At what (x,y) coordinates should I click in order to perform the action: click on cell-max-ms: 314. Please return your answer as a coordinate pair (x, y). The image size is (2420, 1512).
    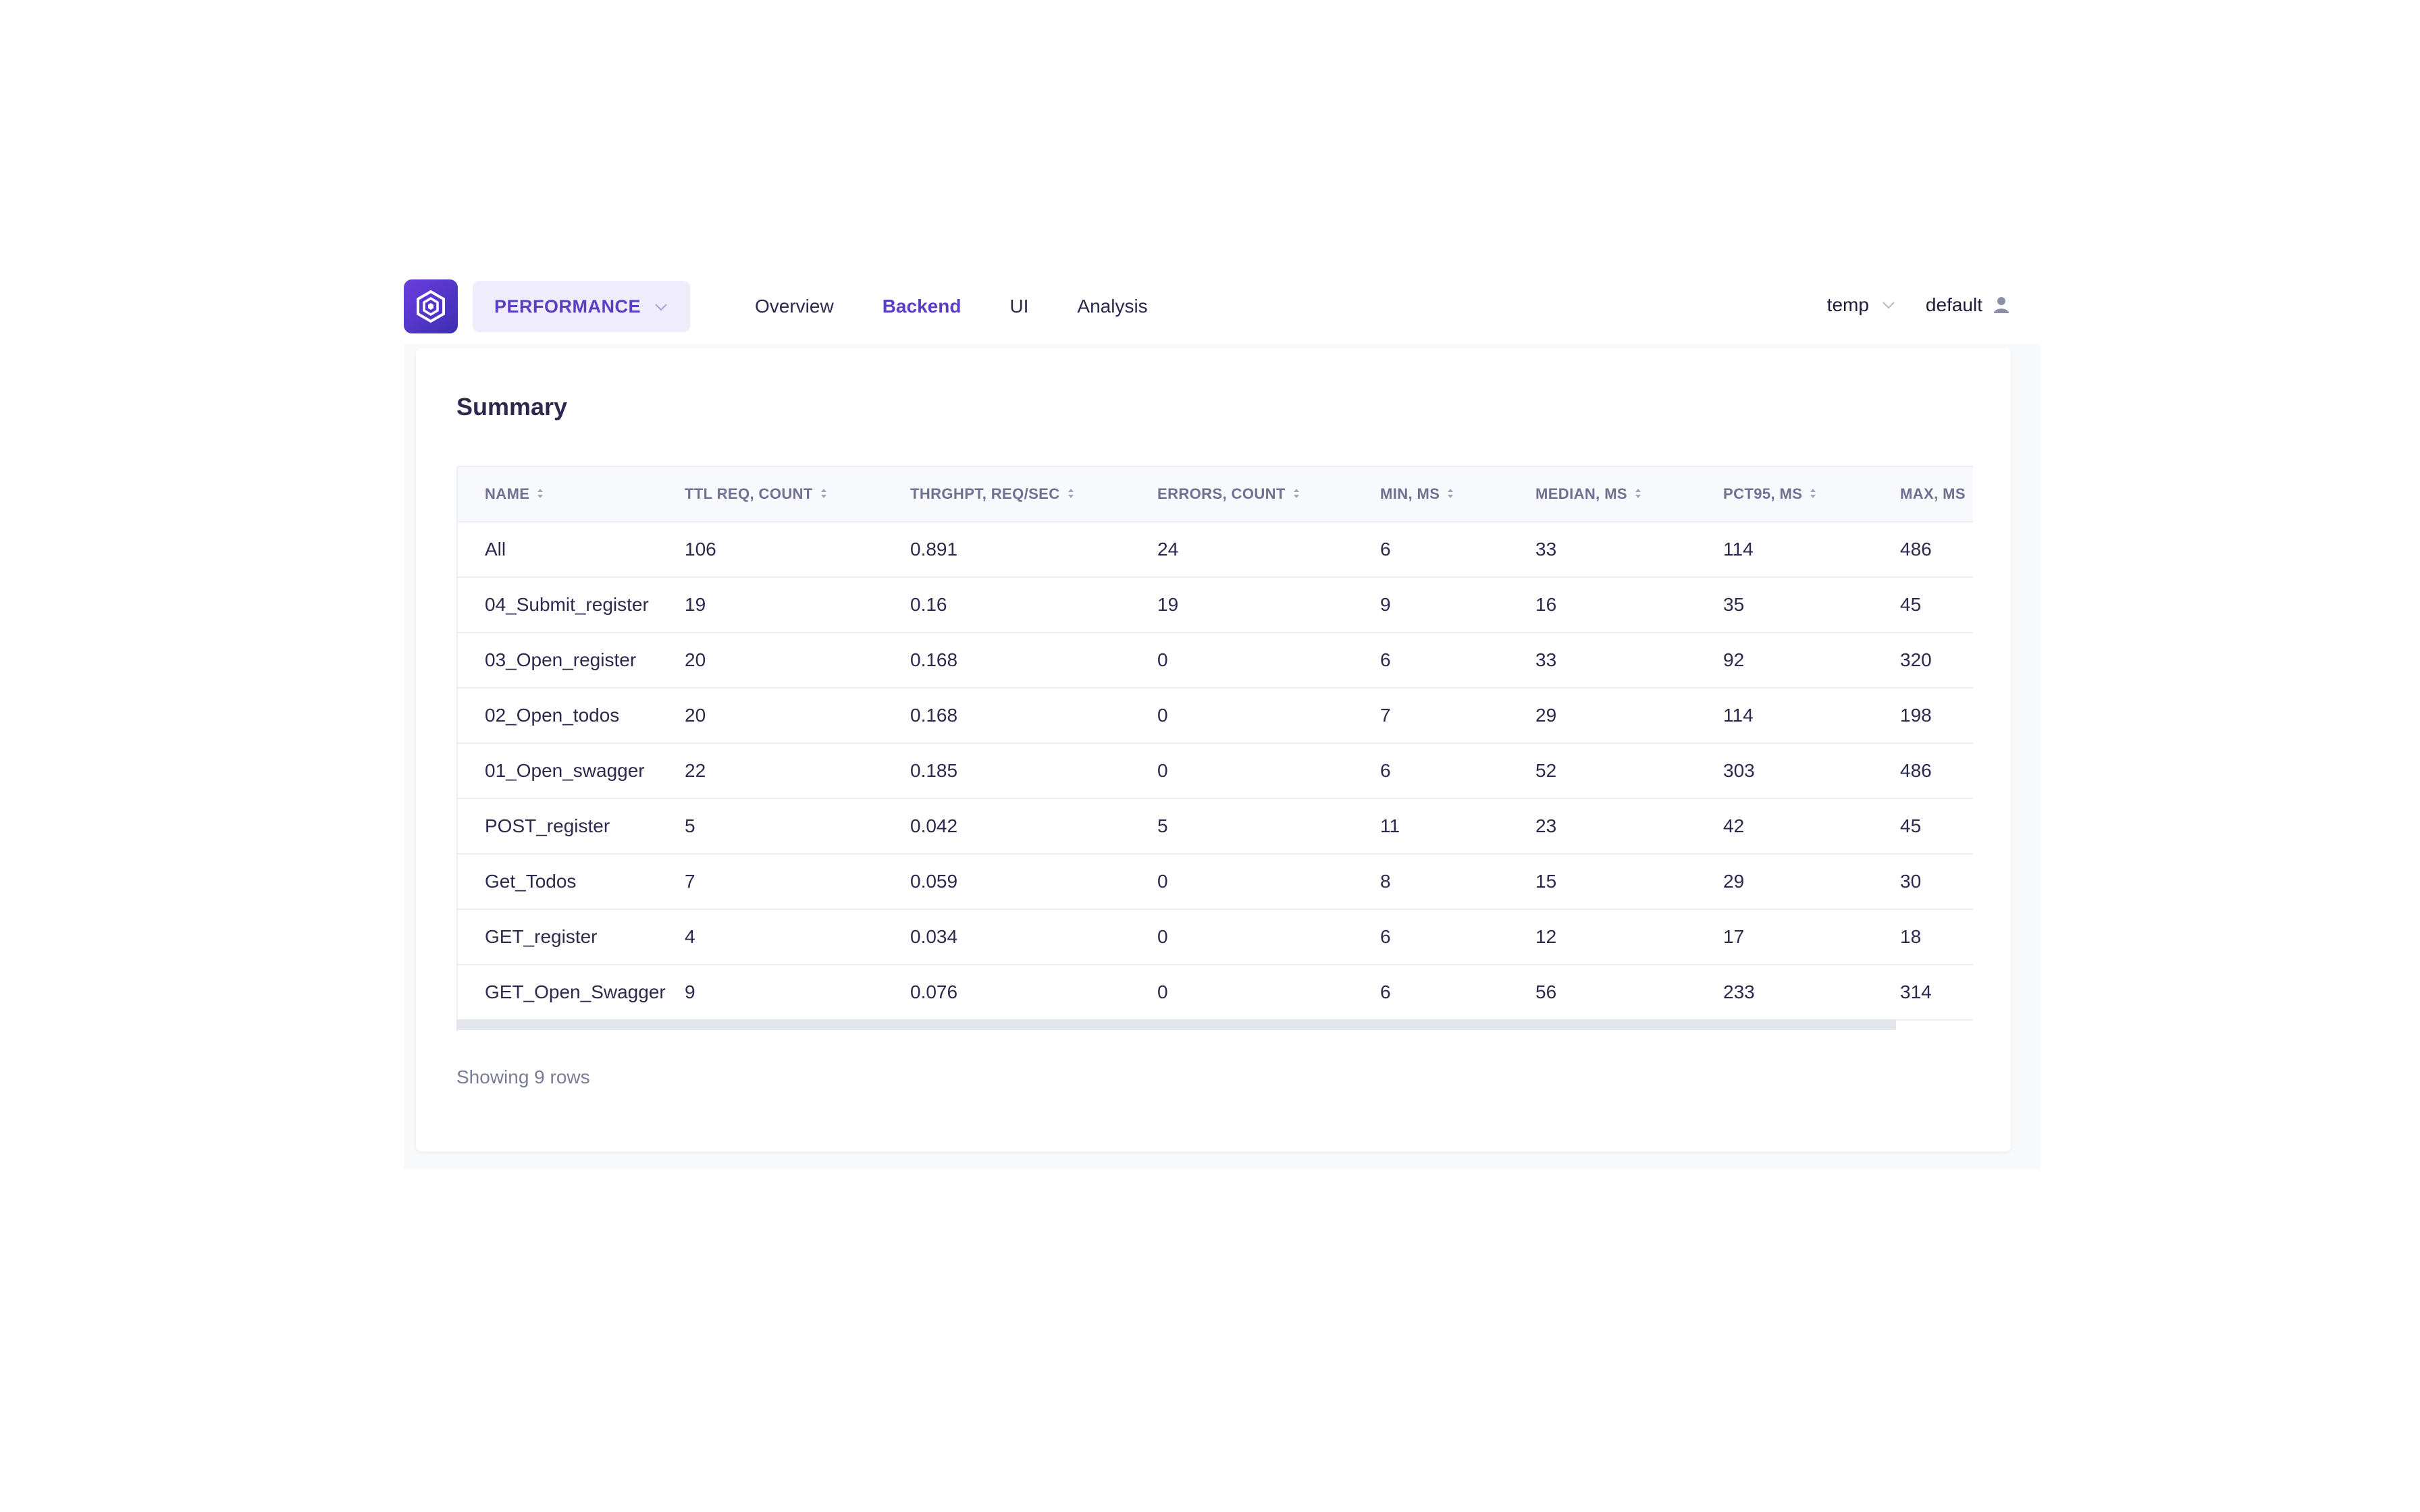
    Looking at the image, I should click on (1923, 993).